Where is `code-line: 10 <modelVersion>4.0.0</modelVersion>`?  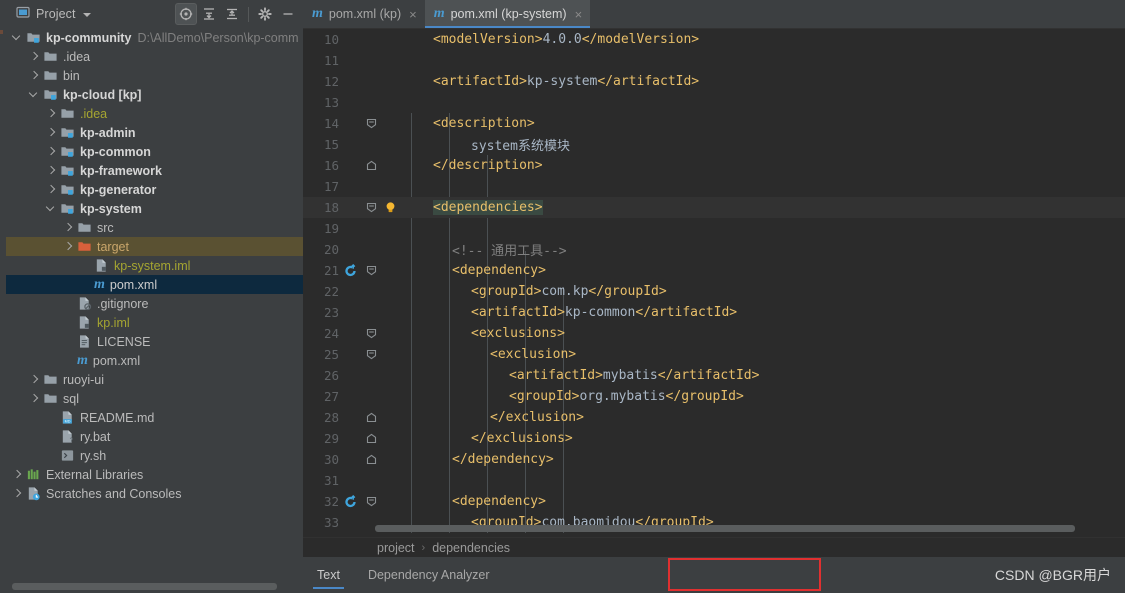
code-line: 10 <modelVersion>4.0.0</modelVersion> is located at coordinates (714, 39).